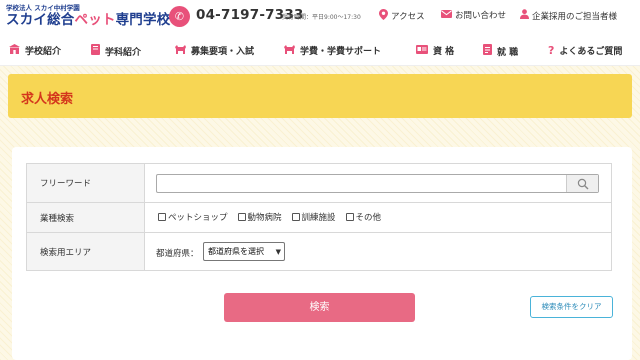  What do you see at coordinates (278, 252) in the screenshot?
I see `chevron-down-icon: ▼` at bounding box center [278, 252].